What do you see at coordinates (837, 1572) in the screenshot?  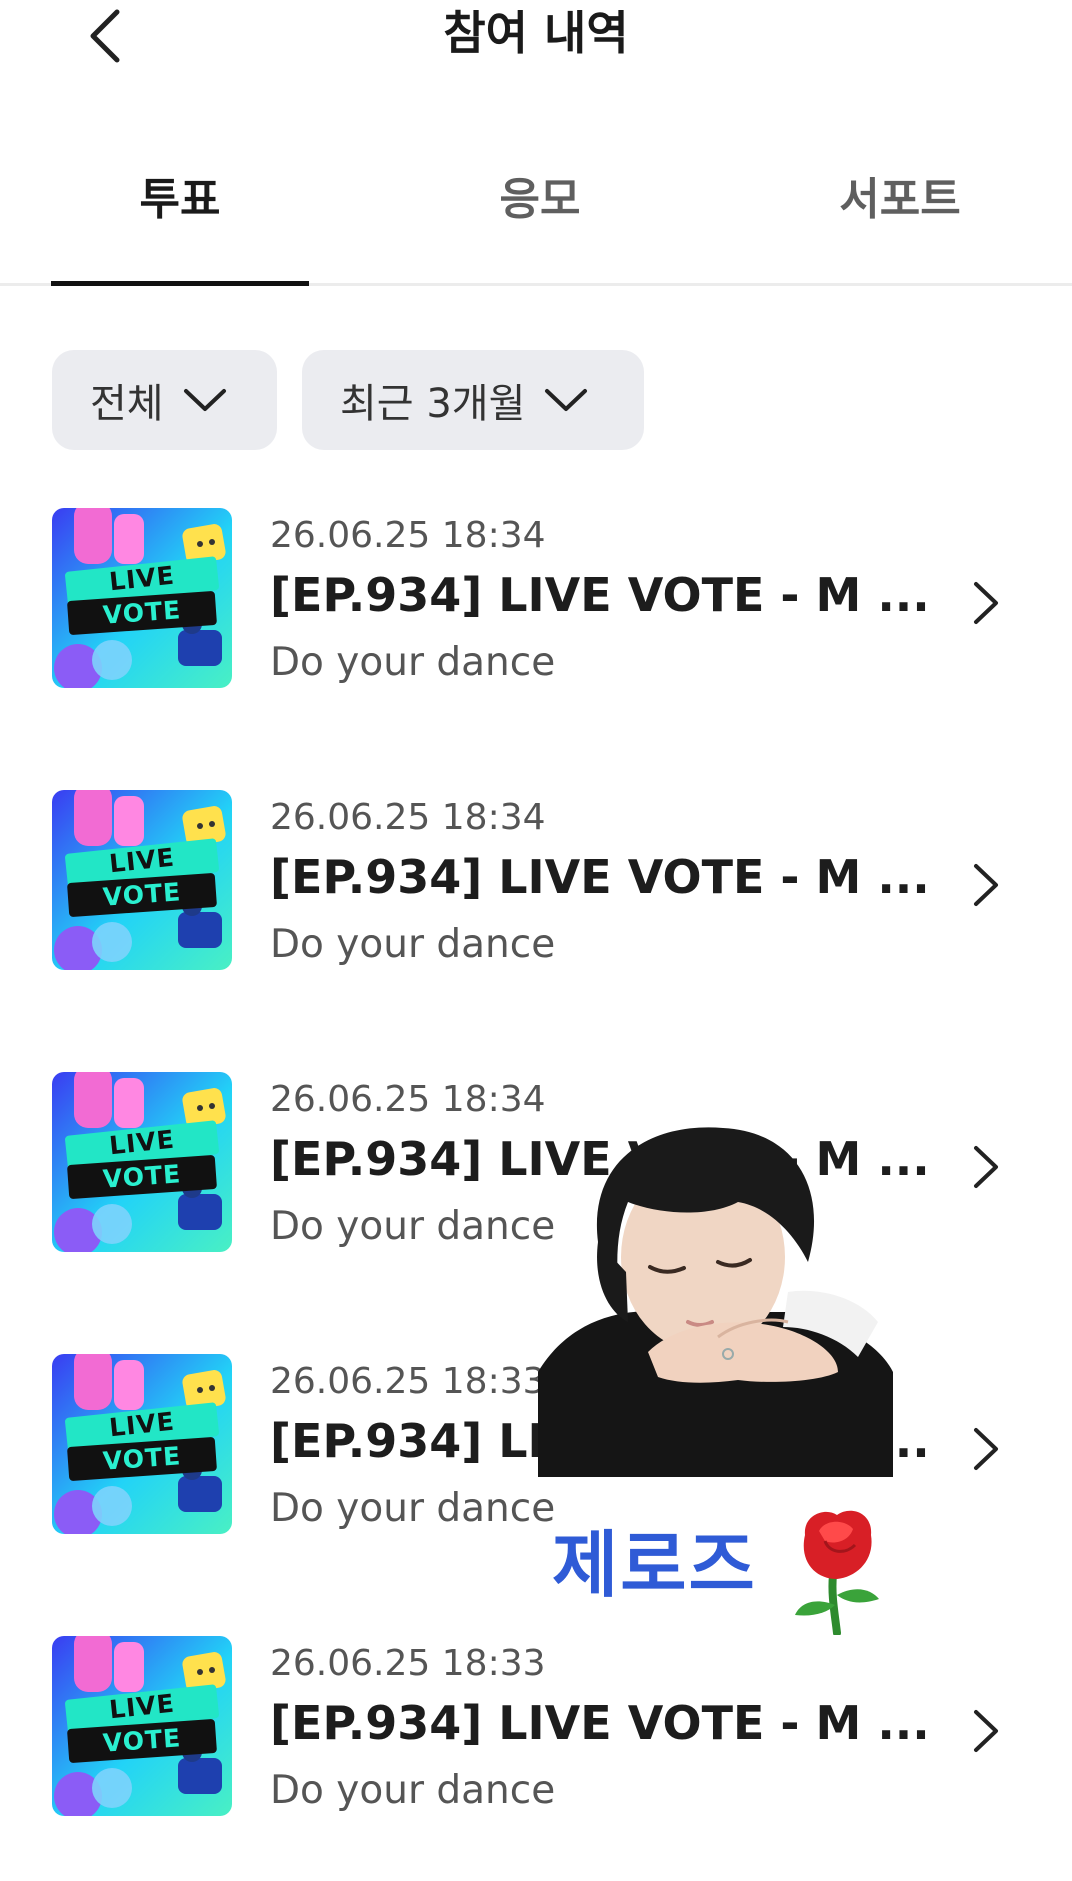 I see `rose-icon` at bounding box center [837, 1572].